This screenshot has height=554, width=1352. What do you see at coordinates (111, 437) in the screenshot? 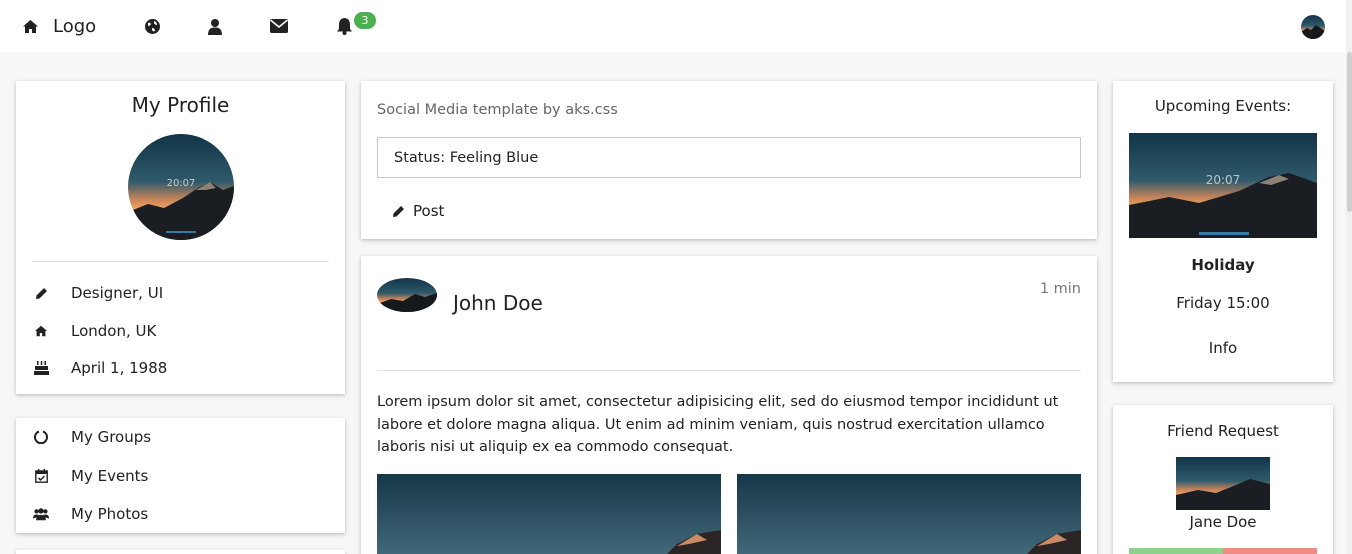
I see `menu-groups-label: My Groups` at bounding box center [111, 437].